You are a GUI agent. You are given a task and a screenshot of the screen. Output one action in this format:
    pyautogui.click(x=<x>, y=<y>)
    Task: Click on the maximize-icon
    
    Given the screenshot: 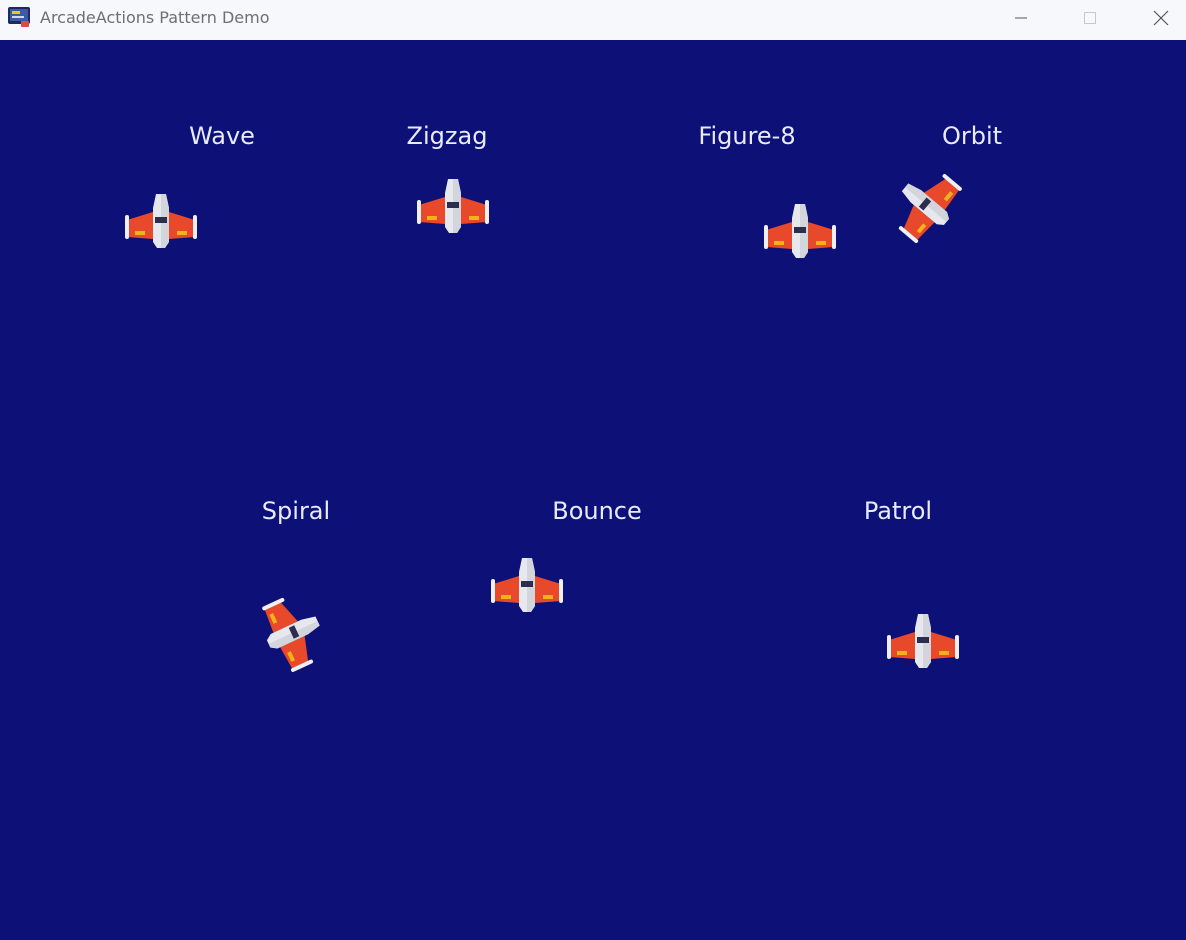 What is the action you would take?
    pyautogui.click(x=1090, y=18)
    